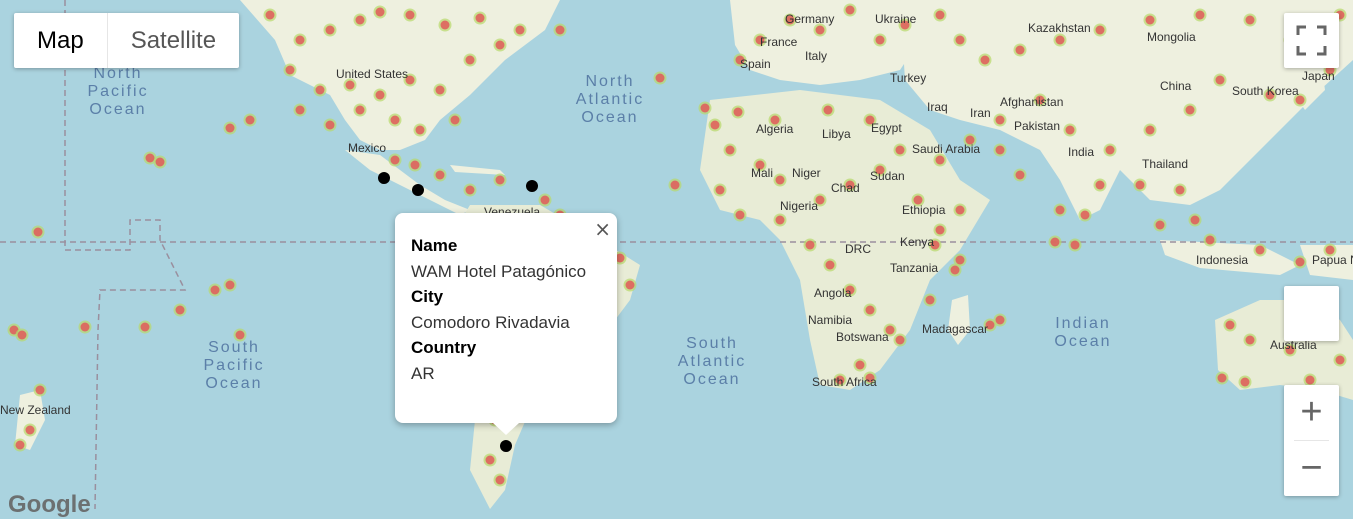  Describe the element at coordinates (1311, 313) in the screenshot. I see `street-view-control` at that location.